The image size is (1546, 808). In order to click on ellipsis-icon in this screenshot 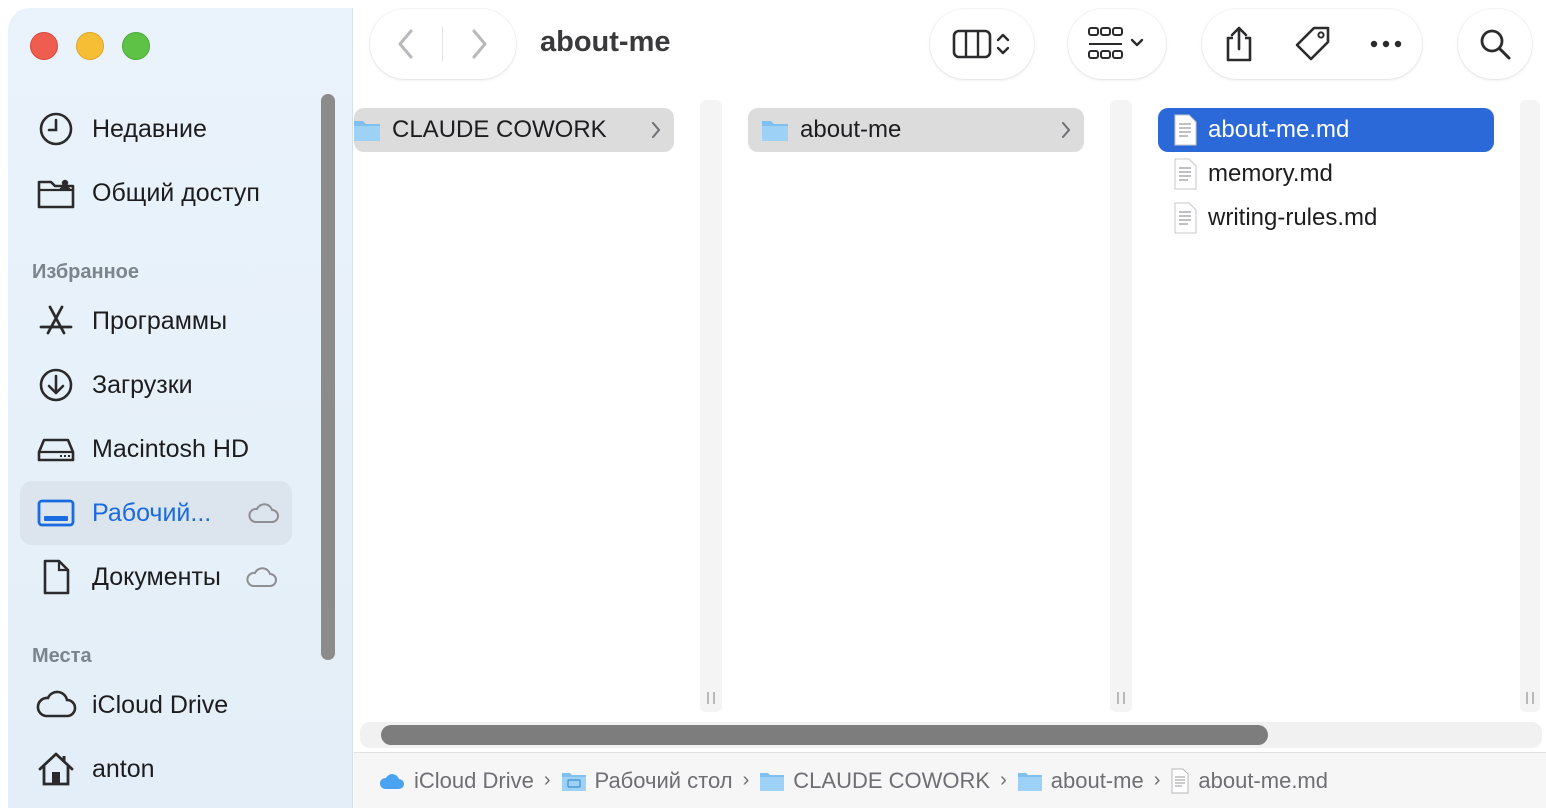, I will do `click(1386, 44)`.